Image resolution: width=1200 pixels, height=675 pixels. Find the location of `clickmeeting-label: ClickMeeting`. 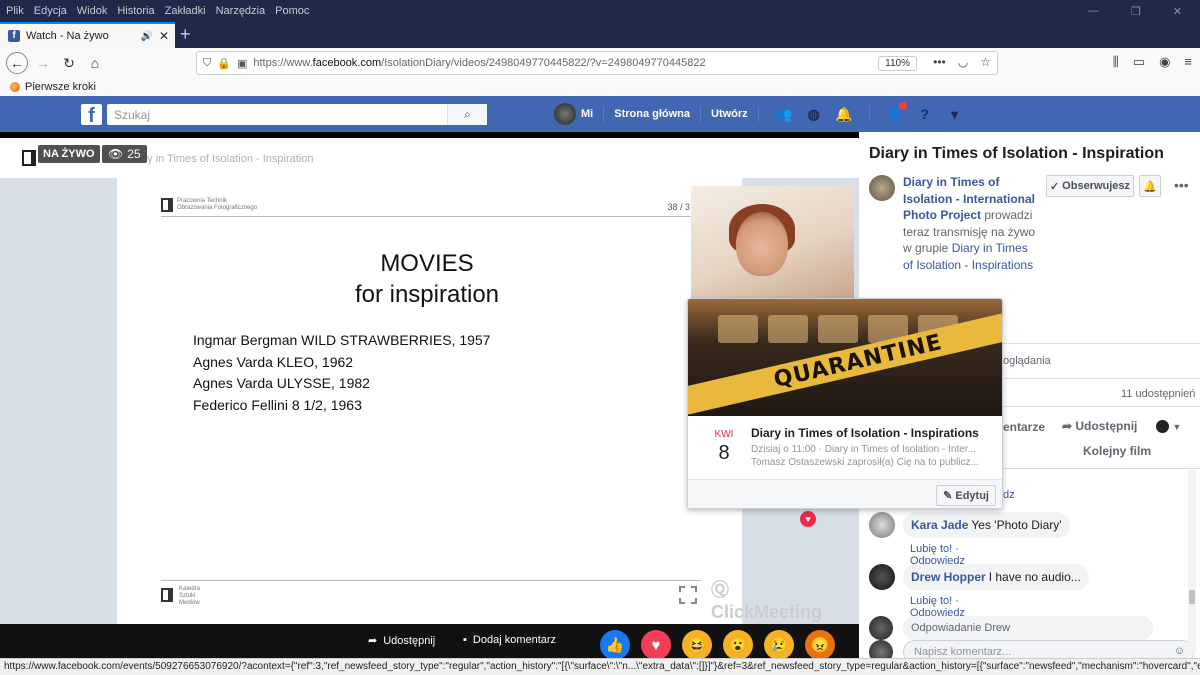

clickmeeting-label: ClickMeeting is located at coordinates (767, 612).